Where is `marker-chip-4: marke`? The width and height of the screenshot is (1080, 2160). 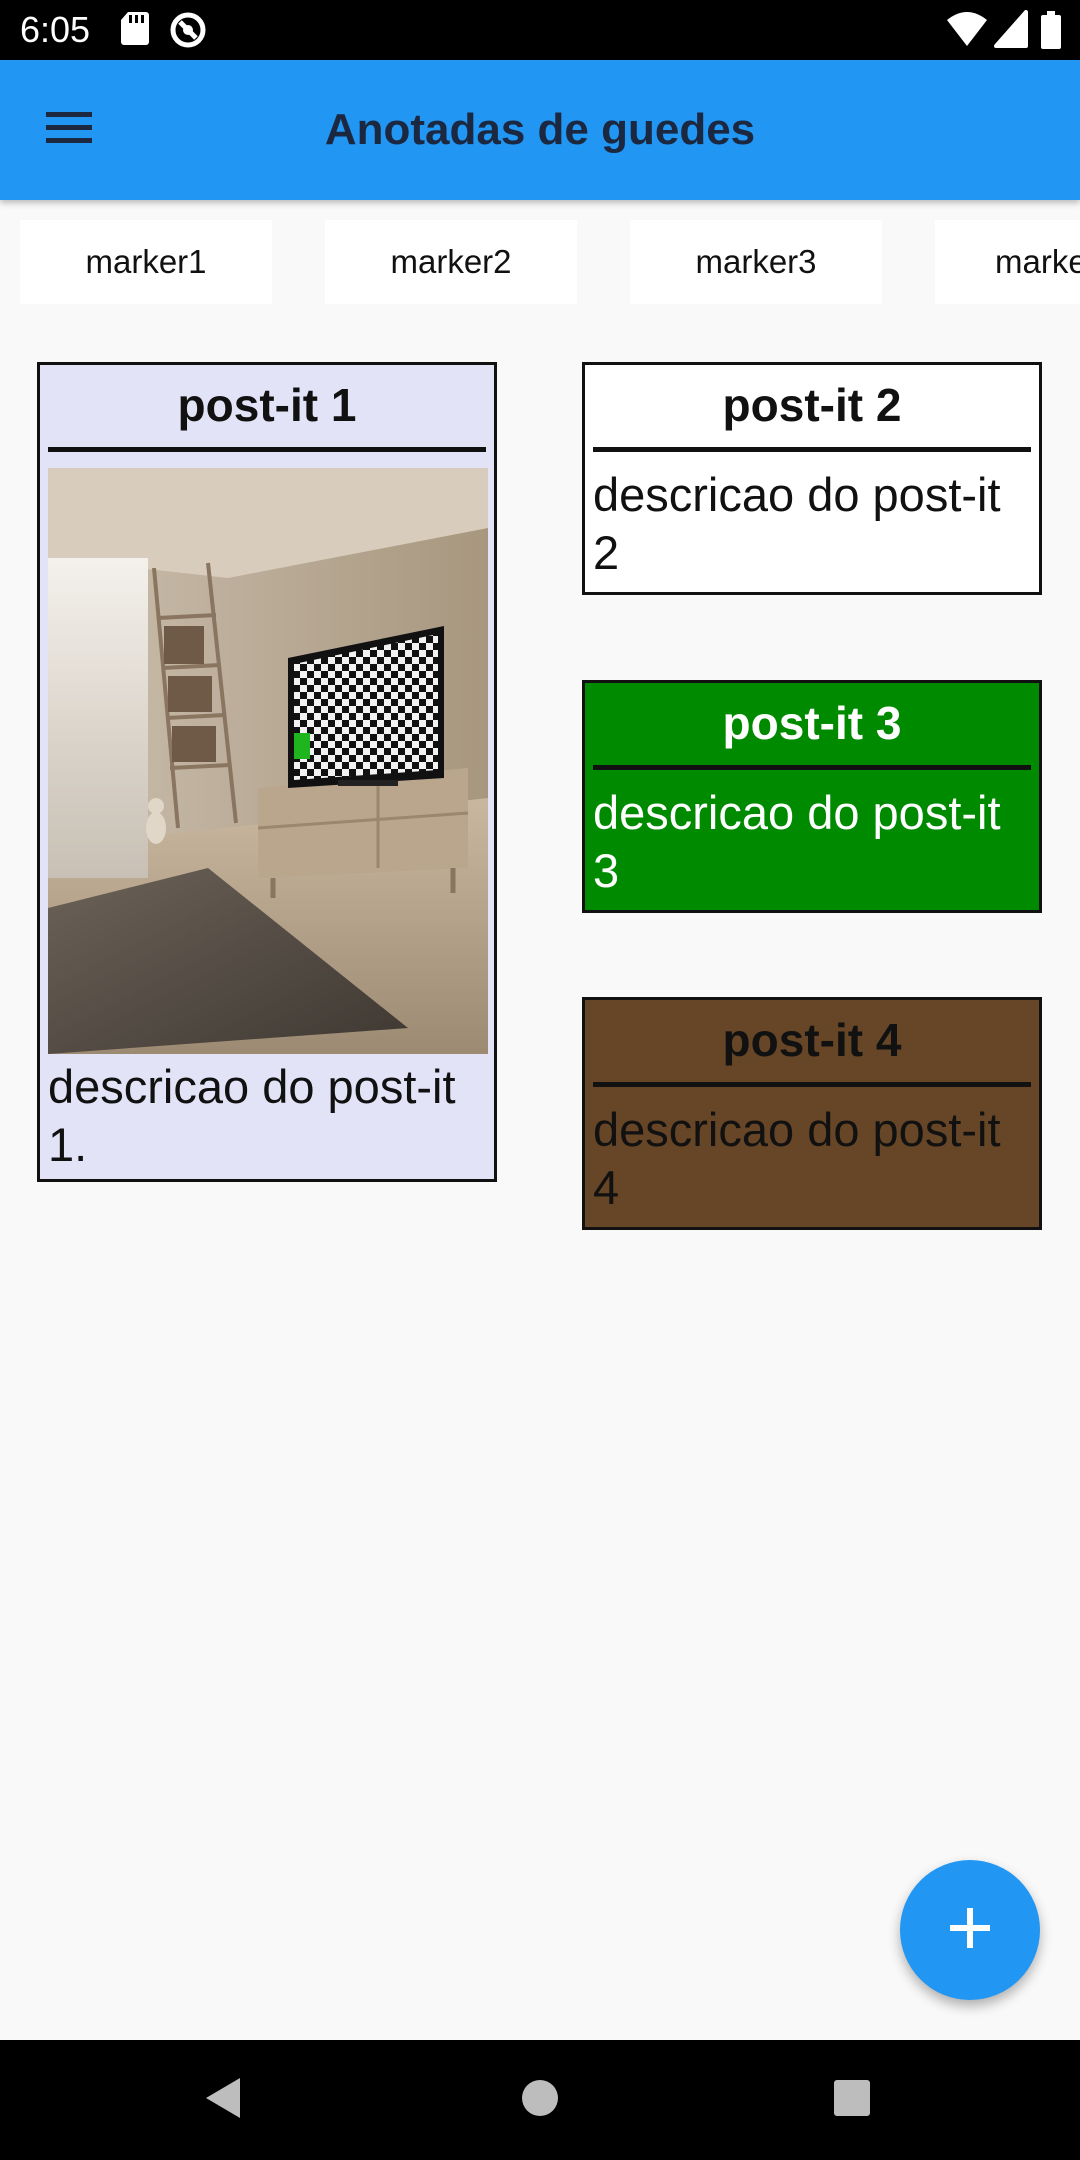 marker-chip-4: marke is located at coordinates (1007, 262).